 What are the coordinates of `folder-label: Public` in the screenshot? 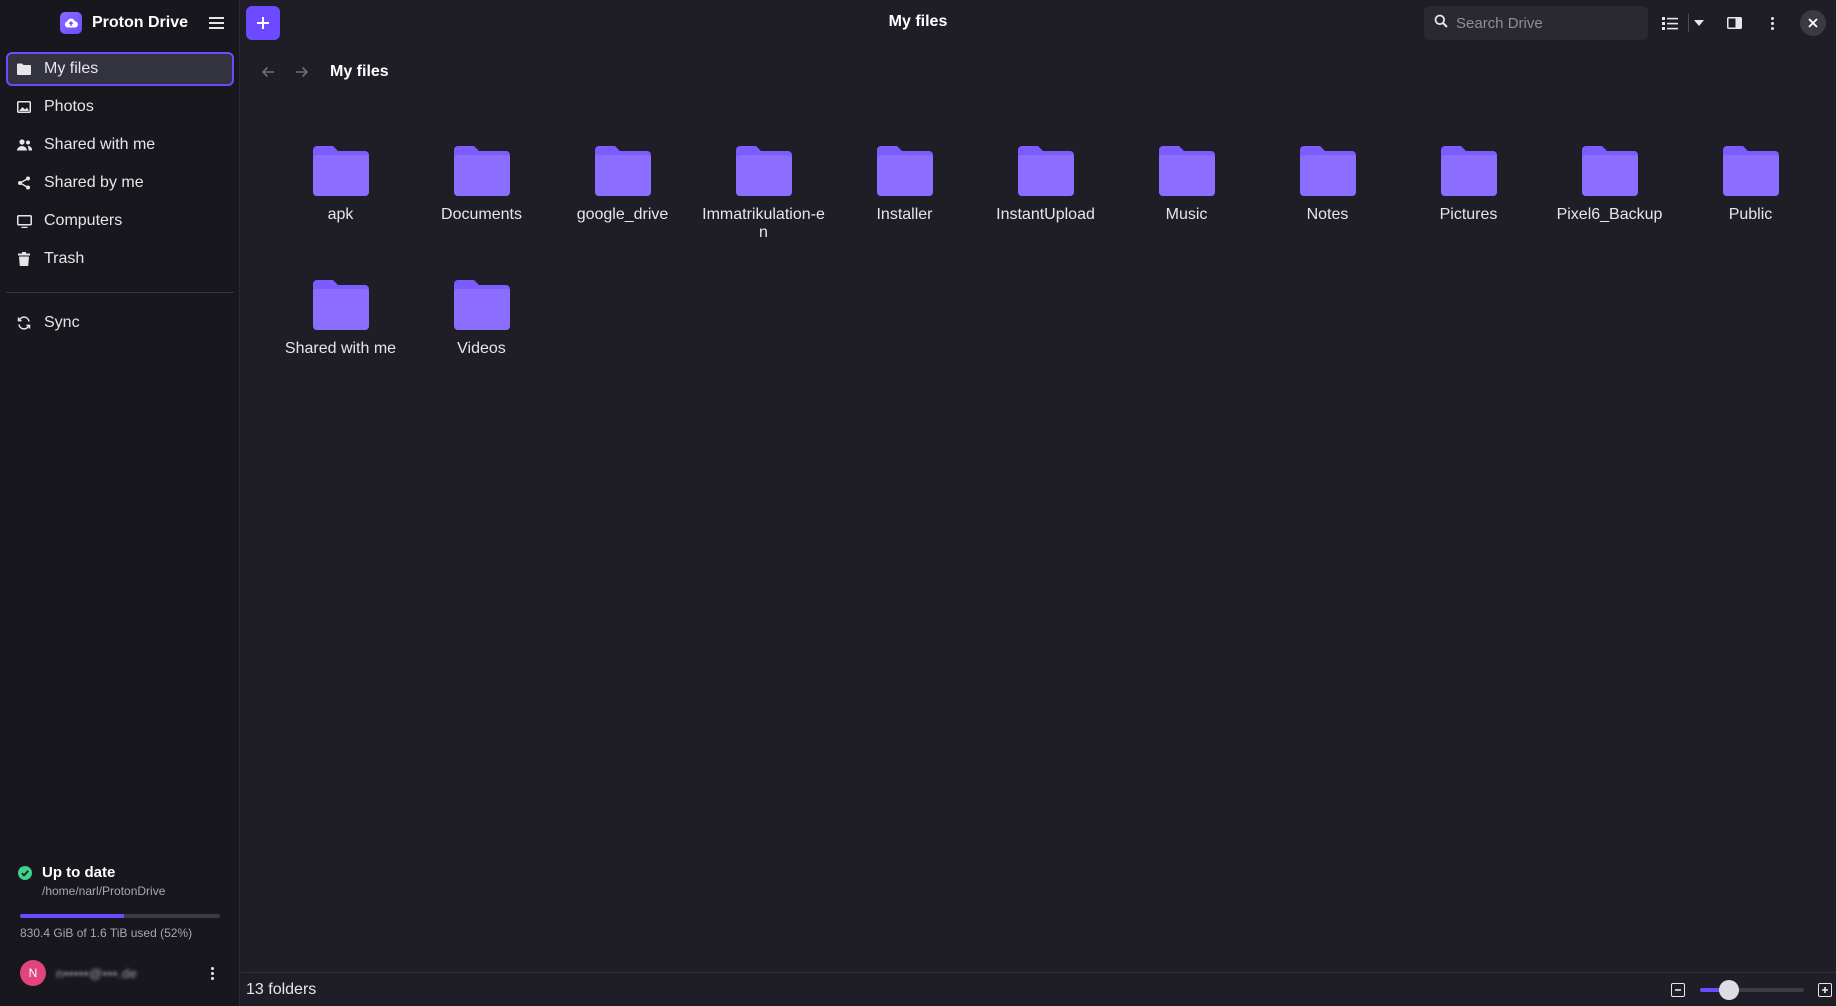 It's located at (1750, 214).